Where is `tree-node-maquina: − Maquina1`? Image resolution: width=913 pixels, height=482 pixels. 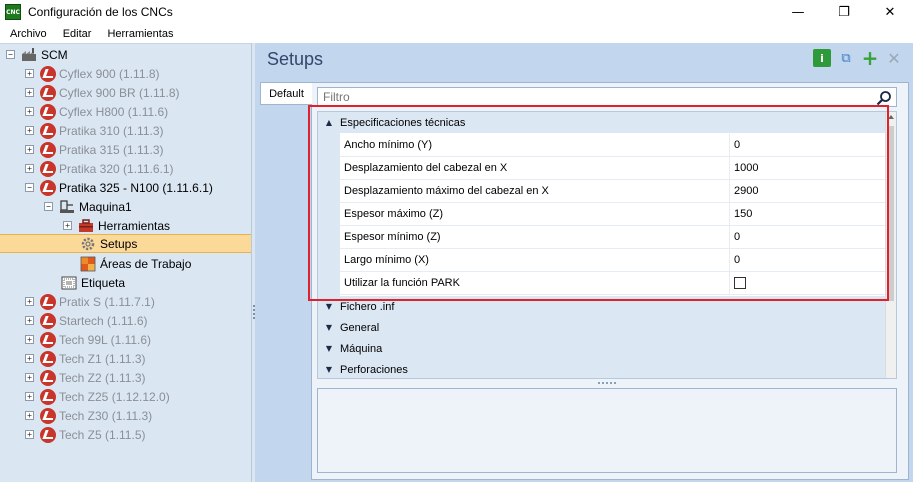
tree-node-maquina: − Maquina1 is located at coordinates (88, 206).